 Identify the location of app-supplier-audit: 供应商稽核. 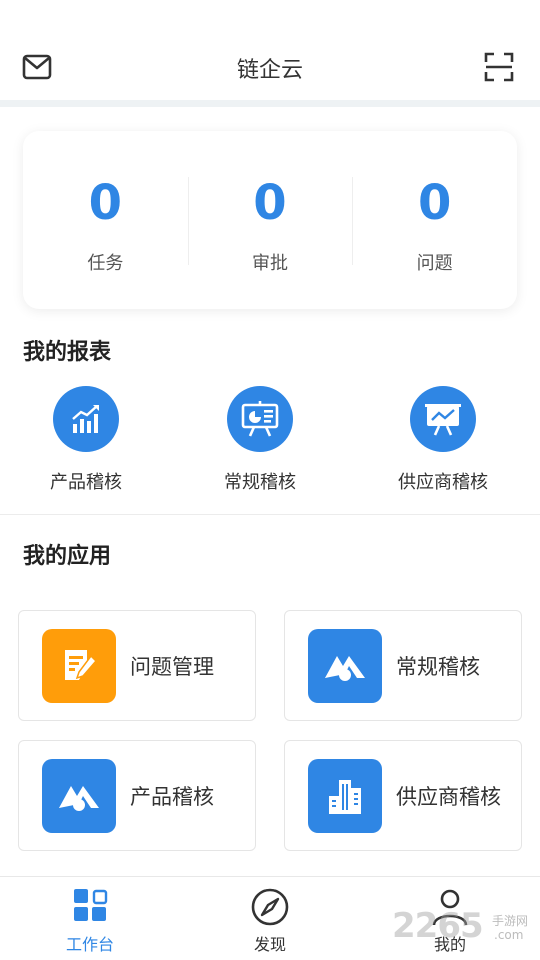
(403, 795).